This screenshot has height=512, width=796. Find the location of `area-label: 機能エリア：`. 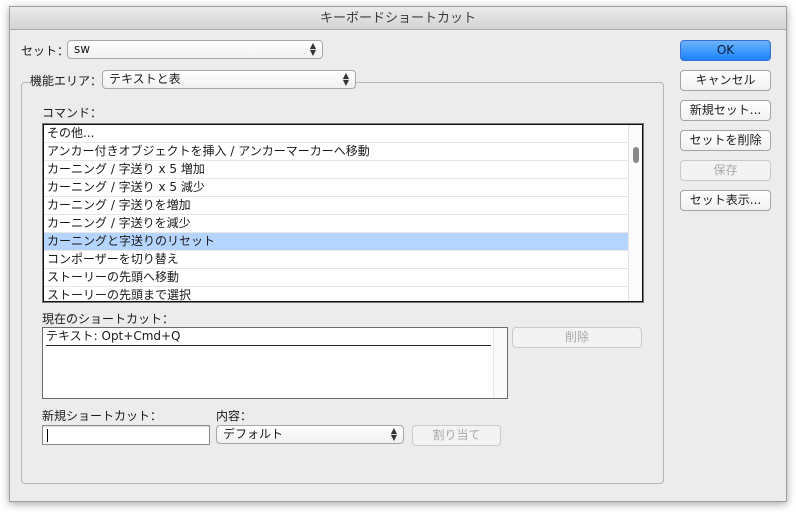

area-label: 機能エリア： is located at coordinates (67, 80).